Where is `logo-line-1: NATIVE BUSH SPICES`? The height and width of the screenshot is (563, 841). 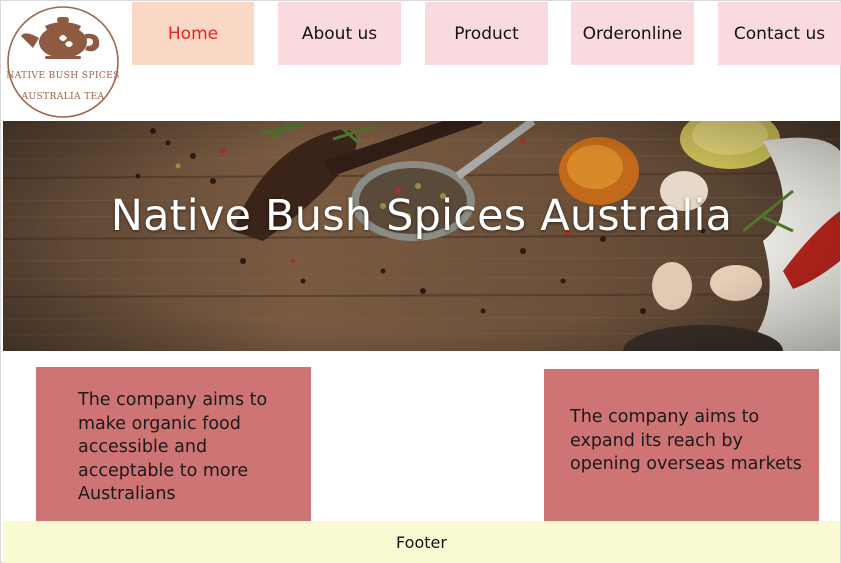 logo-line-1: NATIVE BUSH SPICES is located at coordinates (62, 75).